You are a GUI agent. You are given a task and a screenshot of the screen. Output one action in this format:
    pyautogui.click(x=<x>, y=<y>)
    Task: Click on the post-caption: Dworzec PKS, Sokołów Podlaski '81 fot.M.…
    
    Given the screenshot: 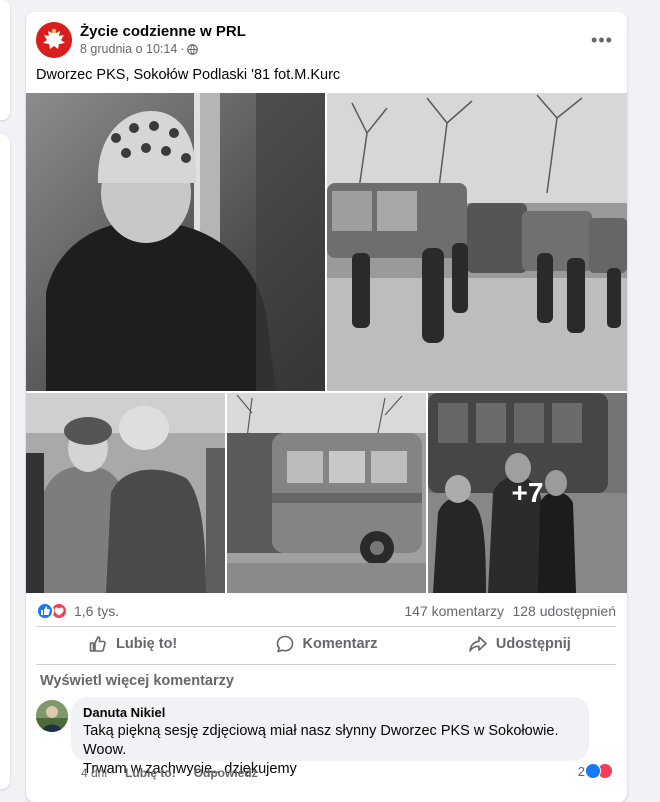 What is the action you would take?
    pyautogui.click(x=188, y=75)
    